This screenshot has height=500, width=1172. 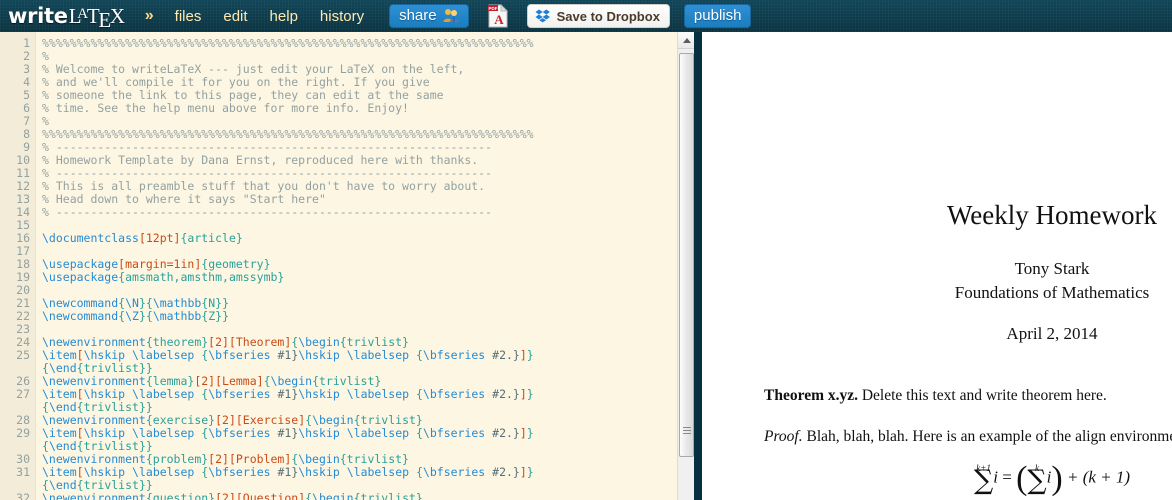 I want to click on pdf-file-icon: PDF A, so click(x=497, y=16).